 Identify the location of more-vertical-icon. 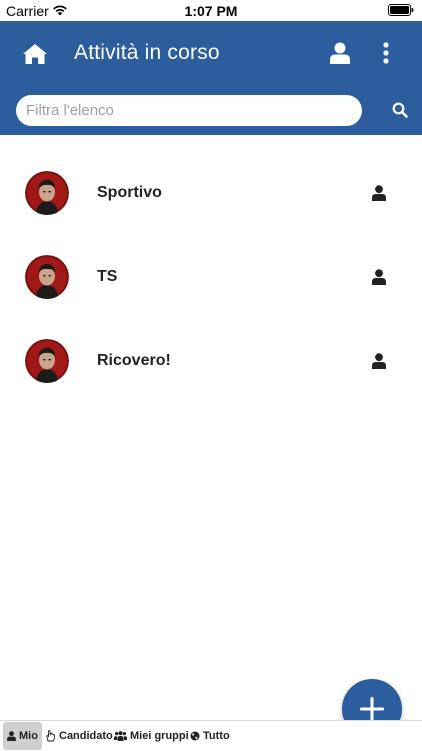
(386, 53).